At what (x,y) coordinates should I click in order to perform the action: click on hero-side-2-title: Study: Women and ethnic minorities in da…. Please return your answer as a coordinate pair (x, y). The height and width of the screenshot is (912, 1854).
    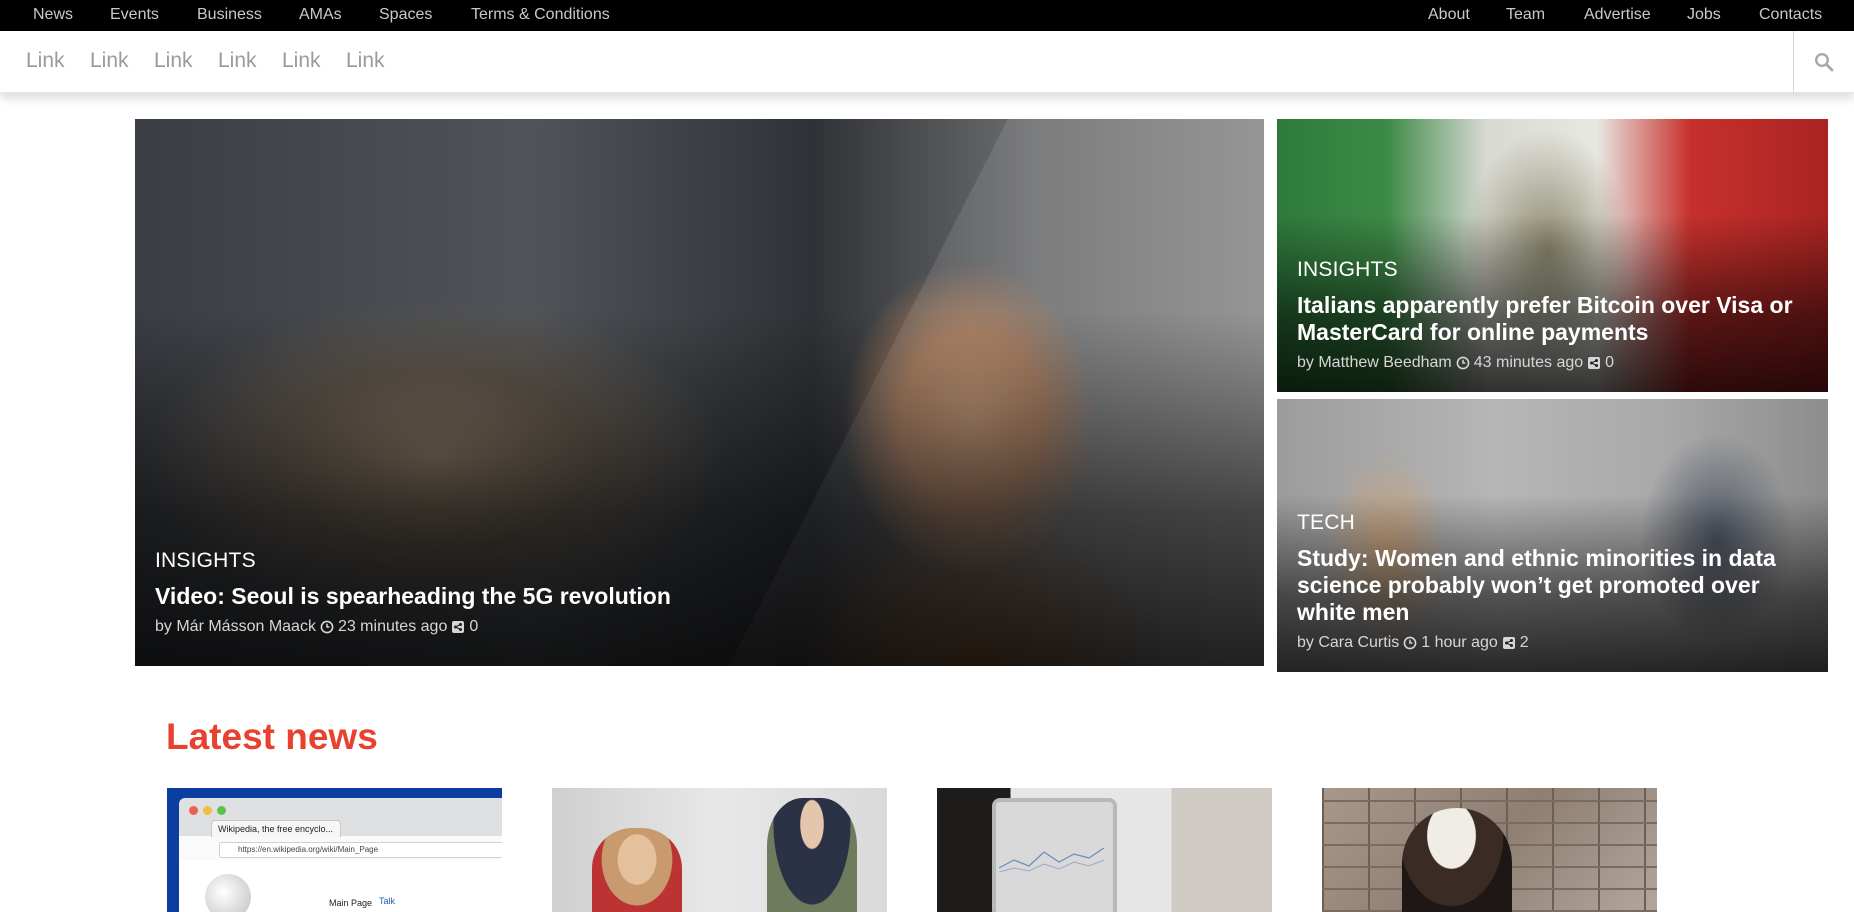
    Looking at the image, I should click on (1552, 585).